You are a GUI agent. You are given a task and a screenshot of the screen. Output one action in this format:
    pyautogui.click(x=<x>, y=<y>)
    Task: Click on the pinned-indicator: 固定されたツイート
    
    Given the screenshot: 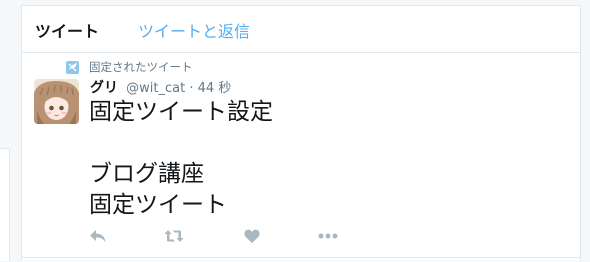 What is the action you would take?
    pyautogui.click(x=129, y=67)
    